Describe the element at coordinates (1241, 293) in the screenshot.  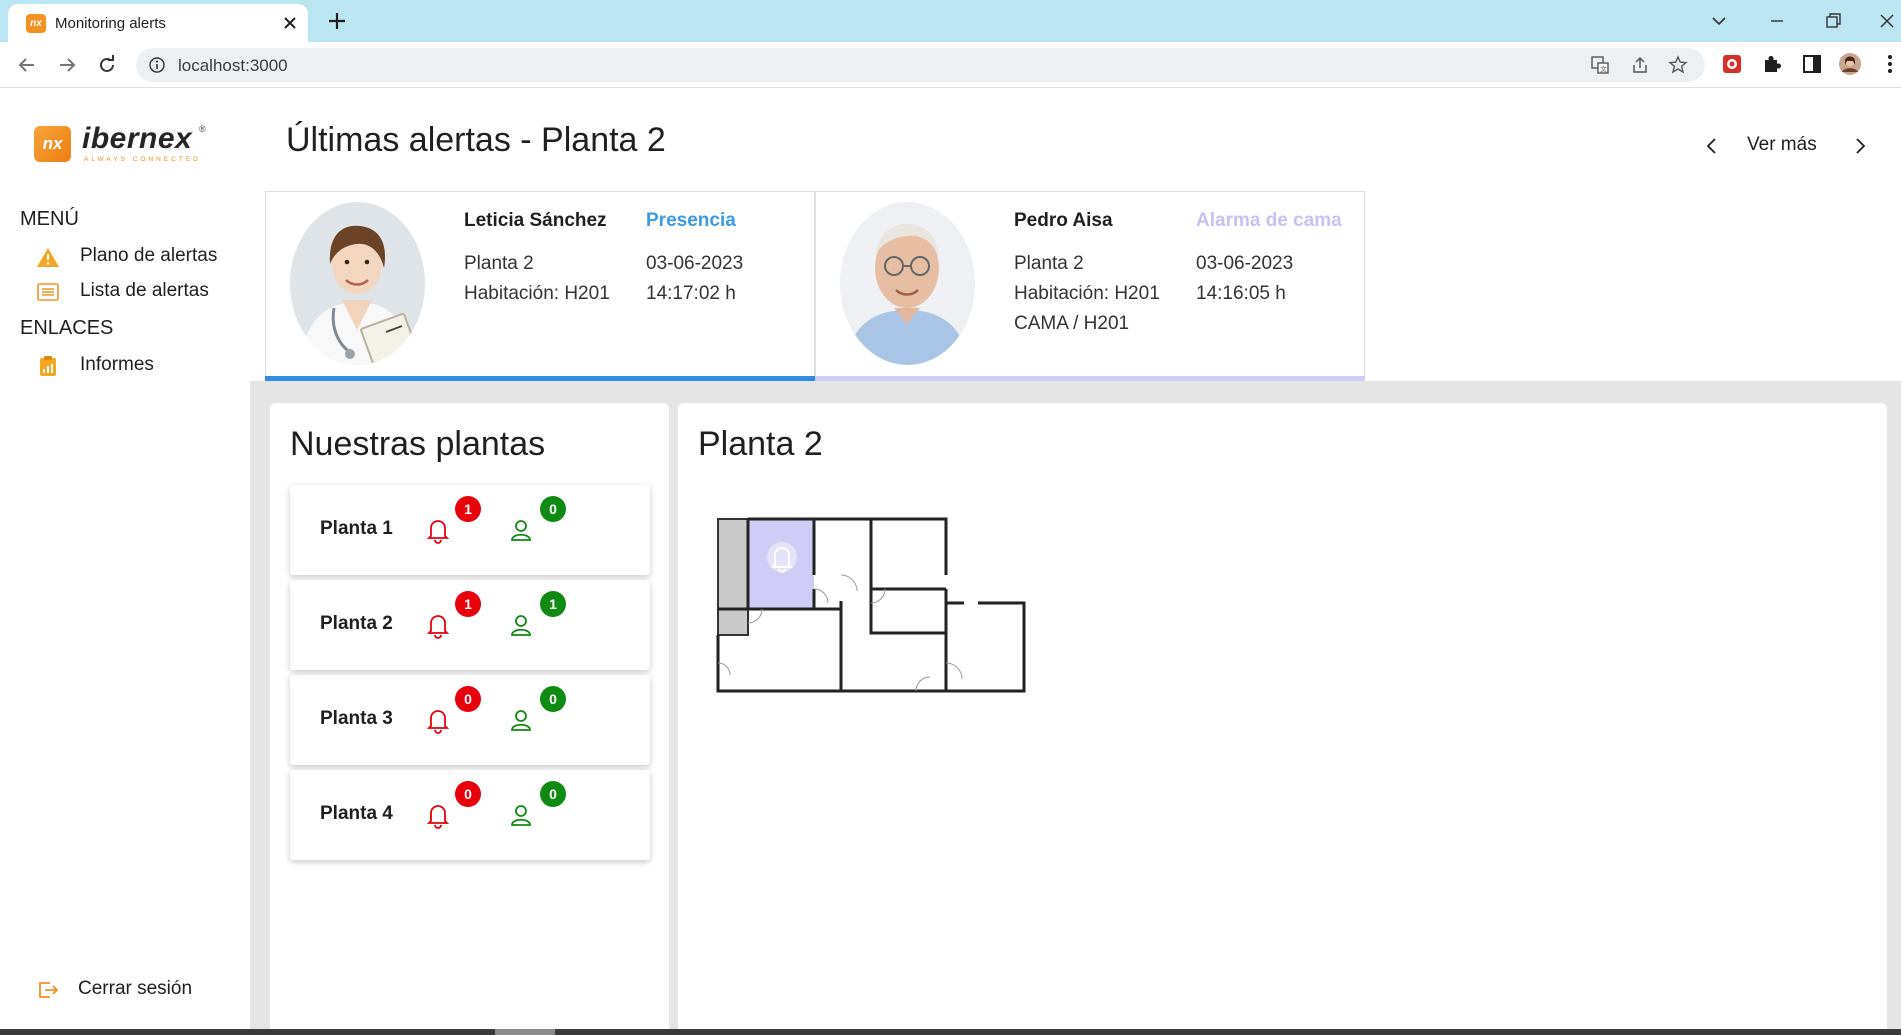
I see `alert-time: 14:16:05 h` at that location.